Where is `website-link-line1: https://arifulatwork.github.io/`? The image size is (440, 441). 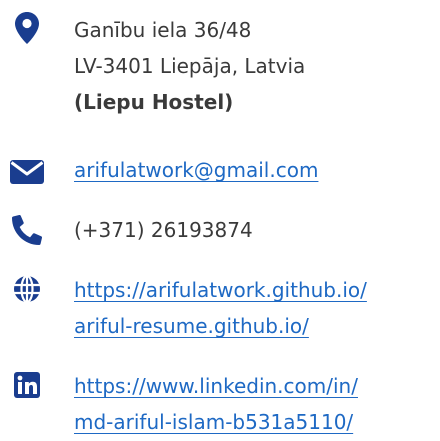
website-link-line1: https://arifulatwork.github.io/ is located at coordinates (257, 290).